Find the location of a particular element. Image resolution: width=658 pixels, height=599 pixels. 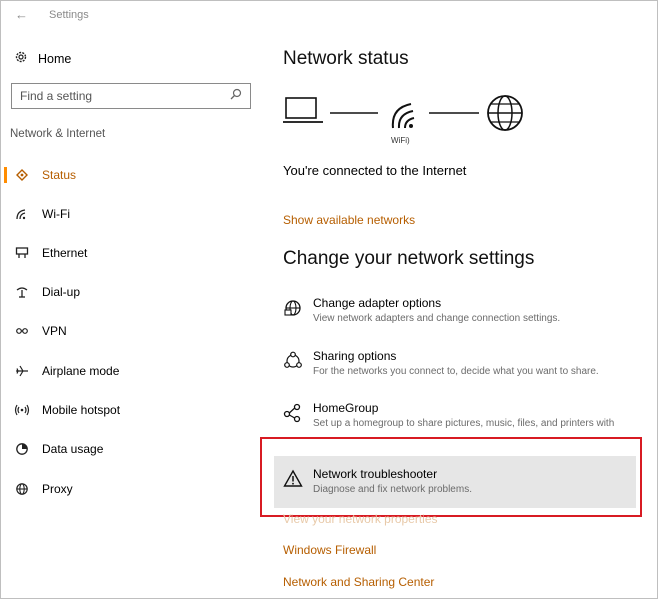

globe-icon is located at coordinates (505, 113).